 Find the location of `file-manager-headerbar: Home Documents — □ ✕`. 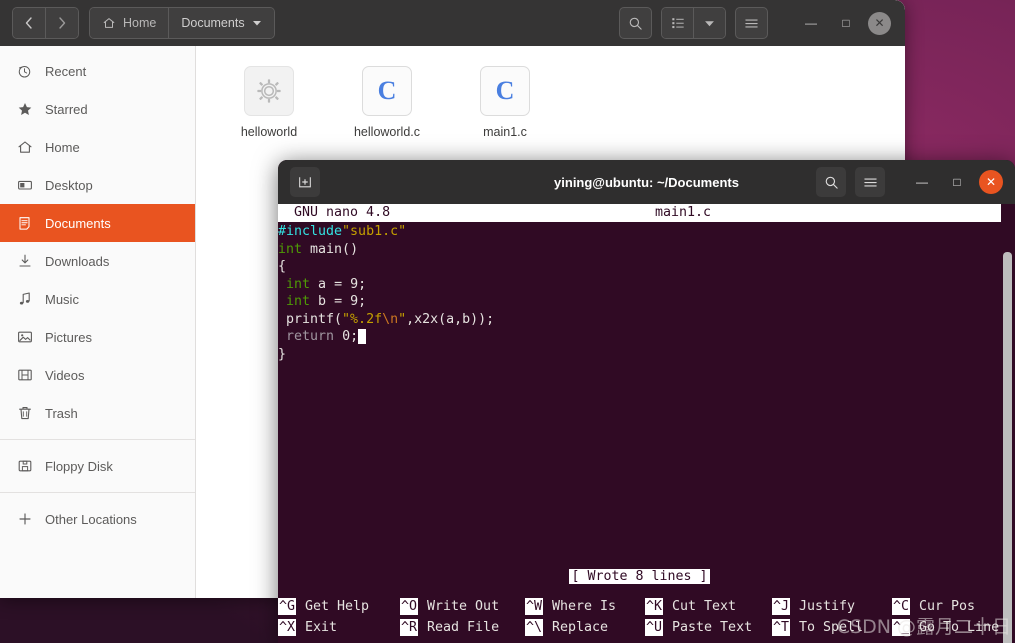

file-manager-headerbar: Home Documents — □ ✕ is located at coordinates (452, 23).